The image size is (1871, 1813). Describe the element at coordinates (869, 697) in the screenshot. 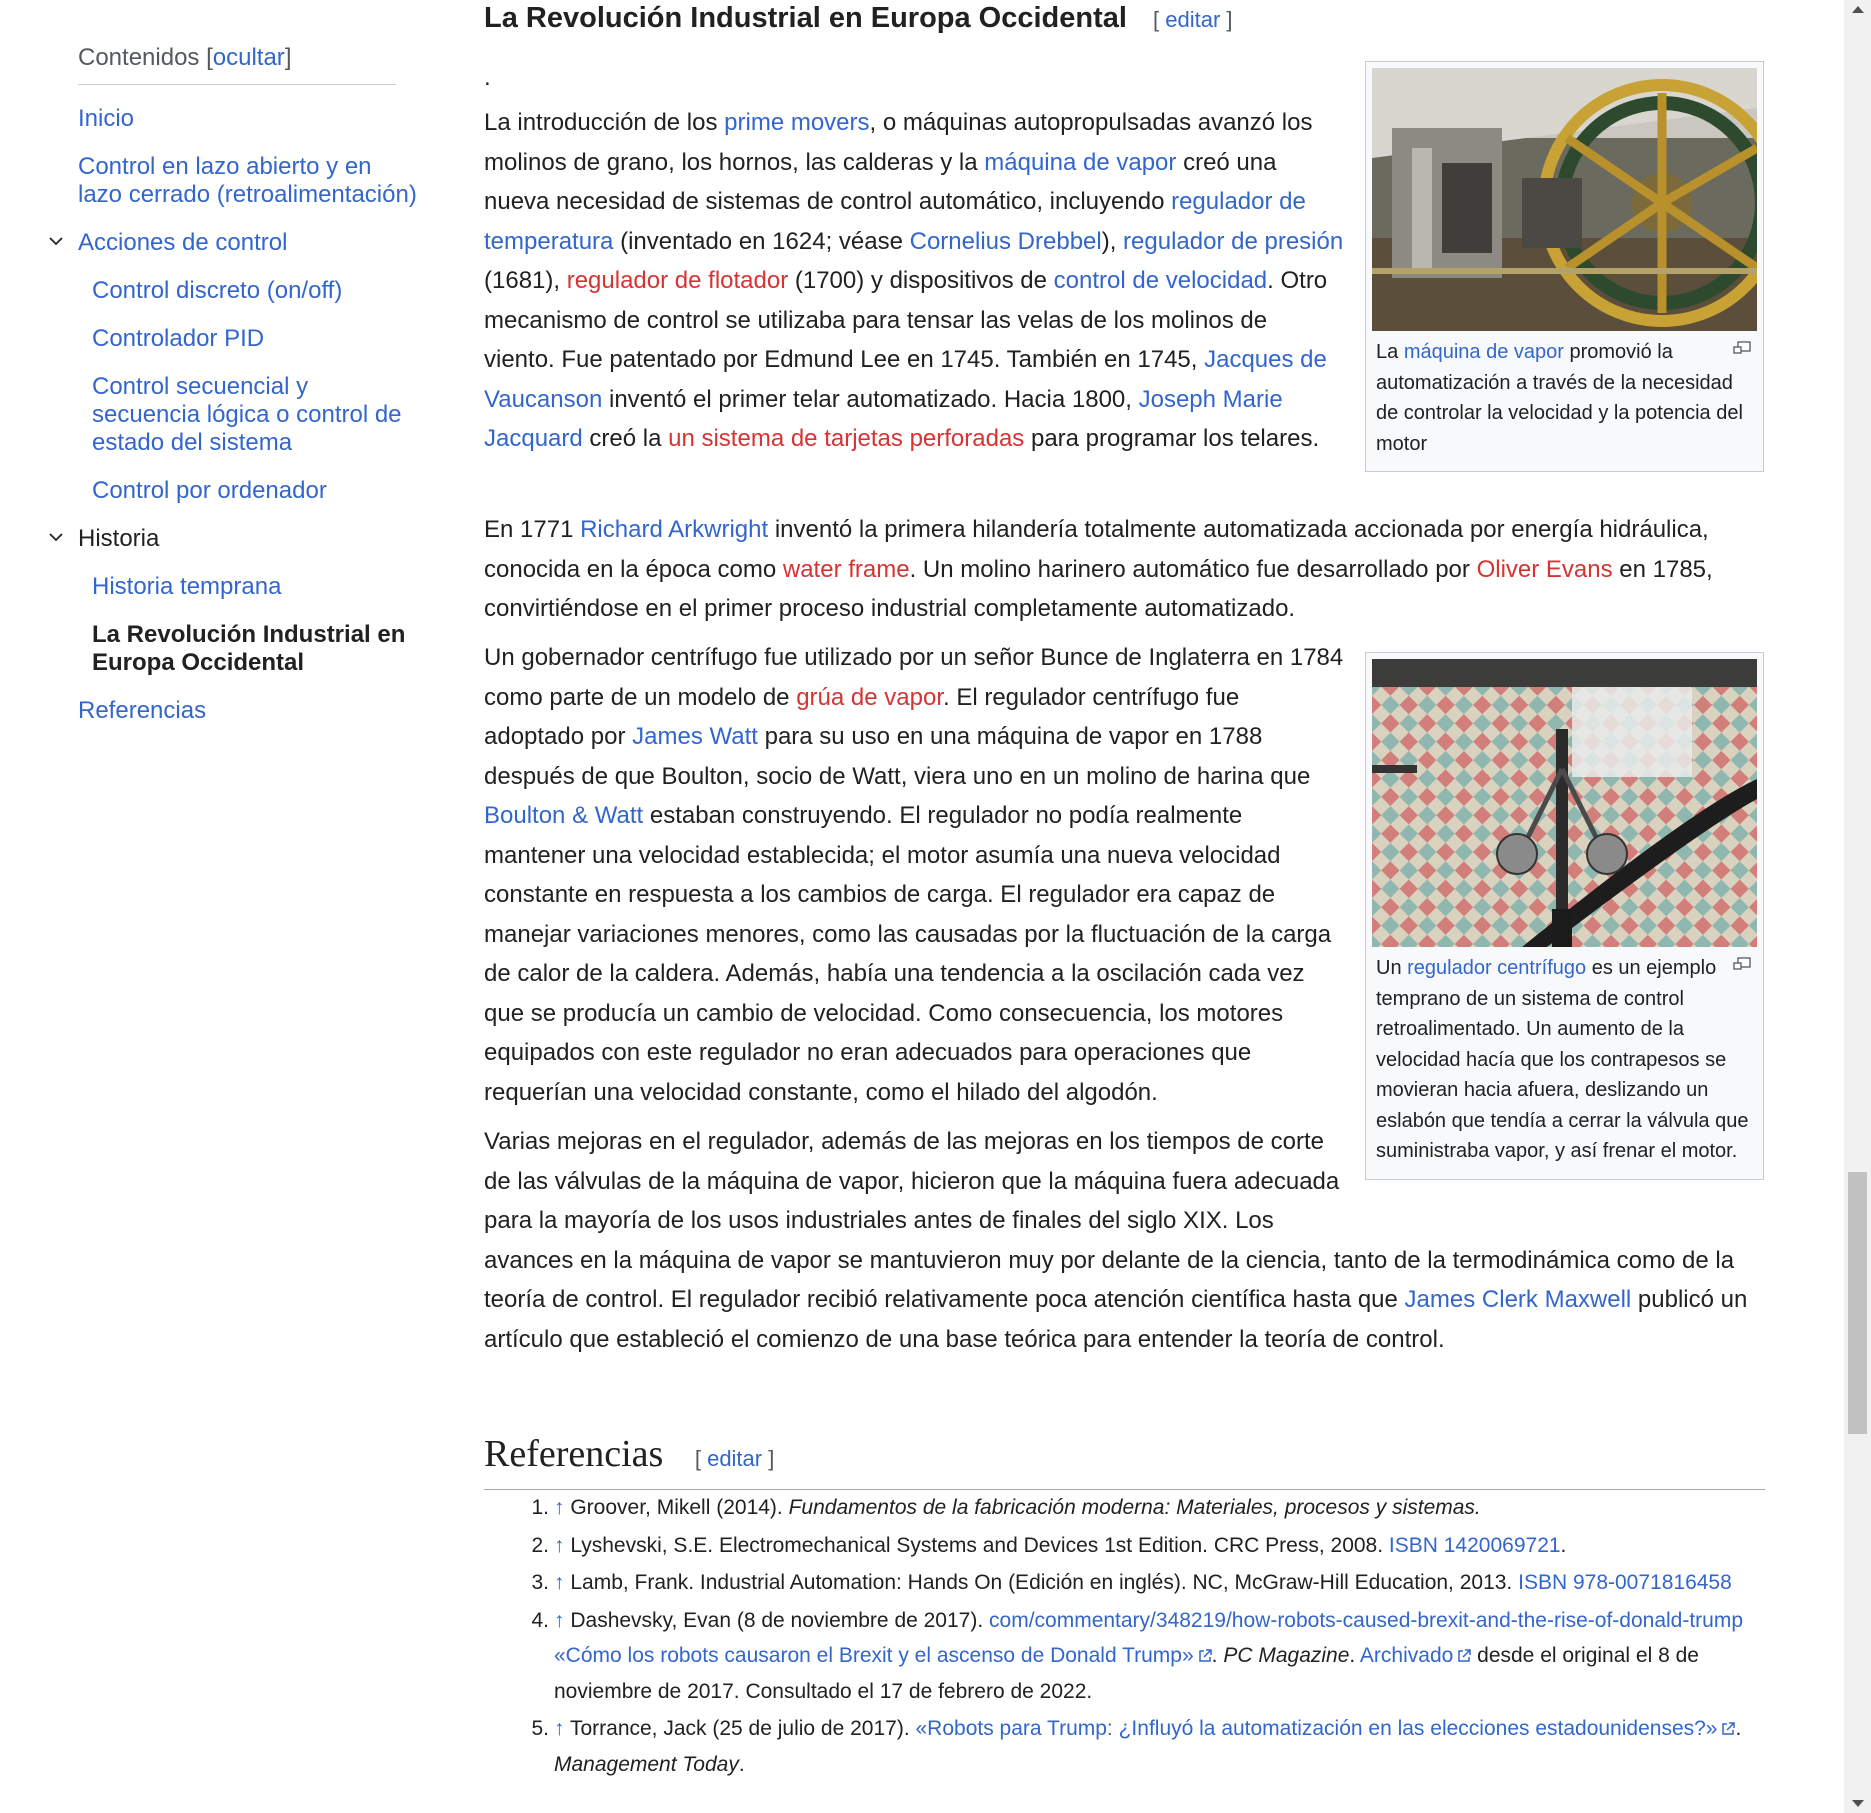

I see `link-grua-de-vapor: grúa de vapor` at that location.